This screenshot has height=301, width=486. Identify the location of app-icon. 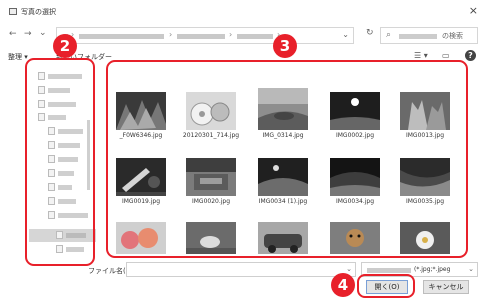
(13, 11).